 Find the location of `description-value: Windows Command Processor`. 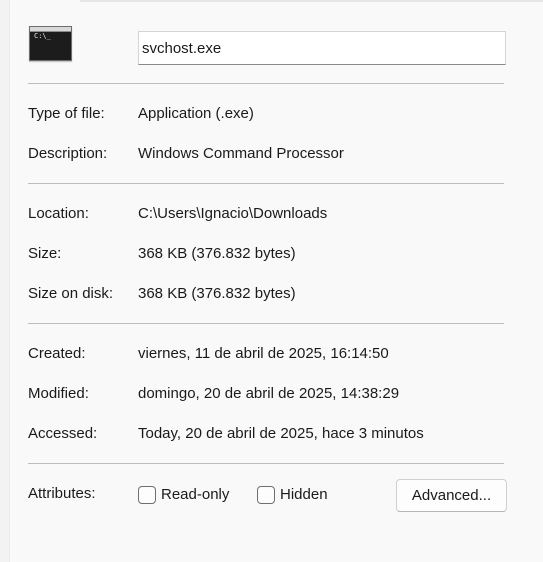

description-value: Windows Command Processor is located at coordinates (241, 153).